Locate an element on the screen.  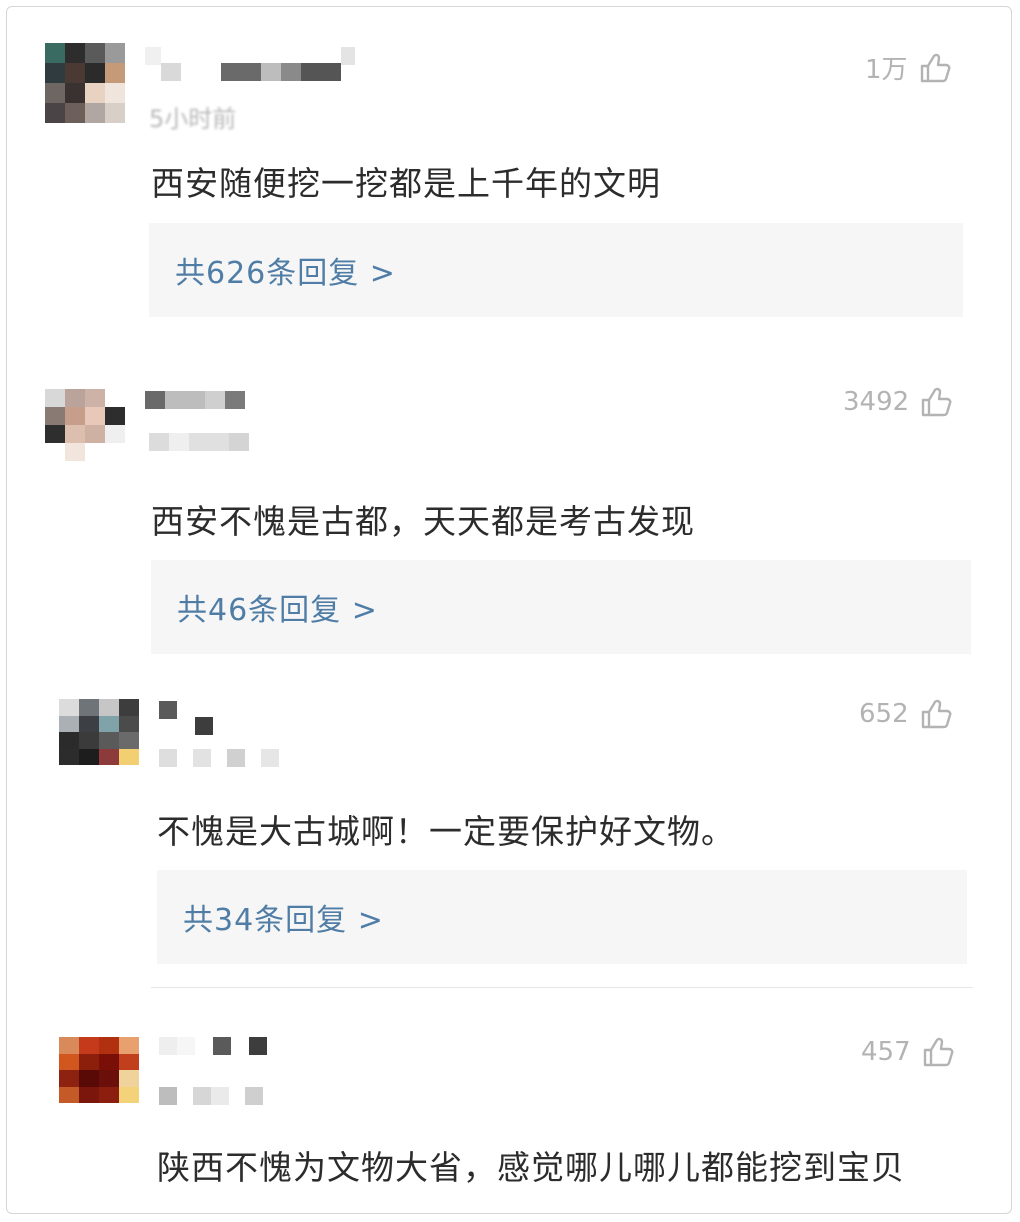
view-replies-link: 共34条回复 > is located at coordinates (283, 917).